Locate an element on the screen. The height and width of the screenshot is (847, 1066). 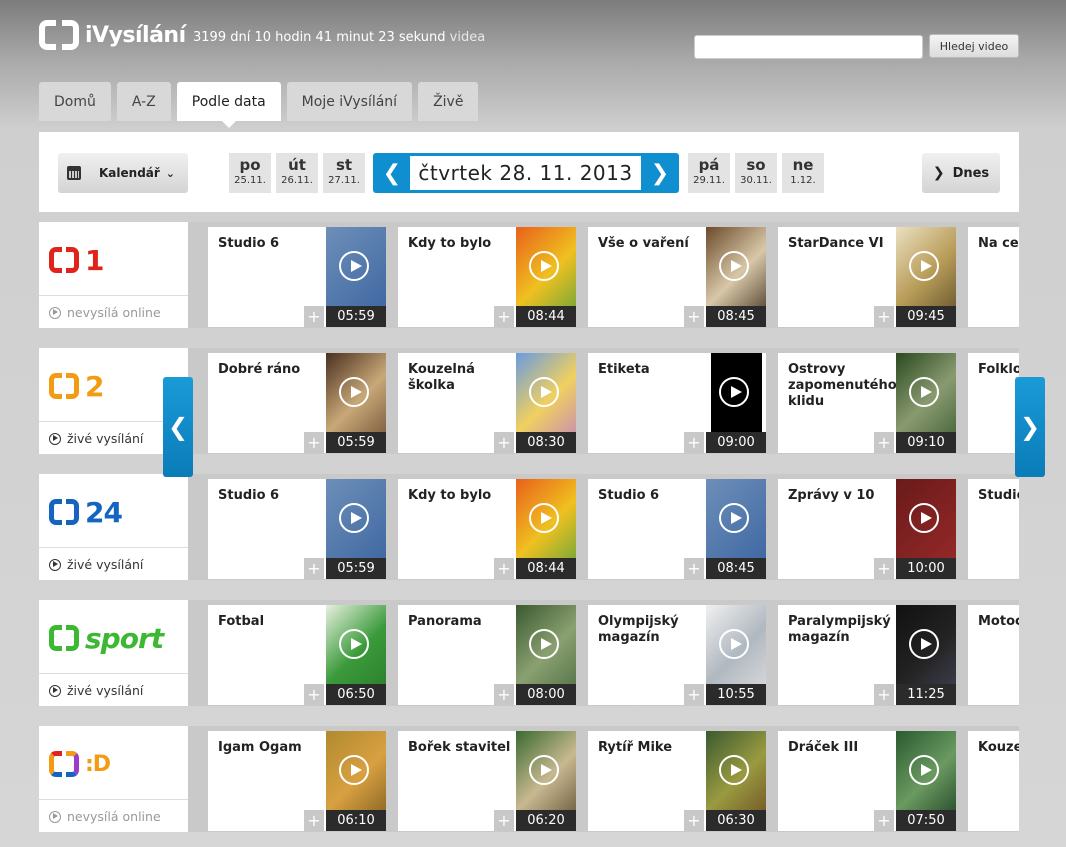
program-title: Vše o vaření is located at coordinates (653, 244).